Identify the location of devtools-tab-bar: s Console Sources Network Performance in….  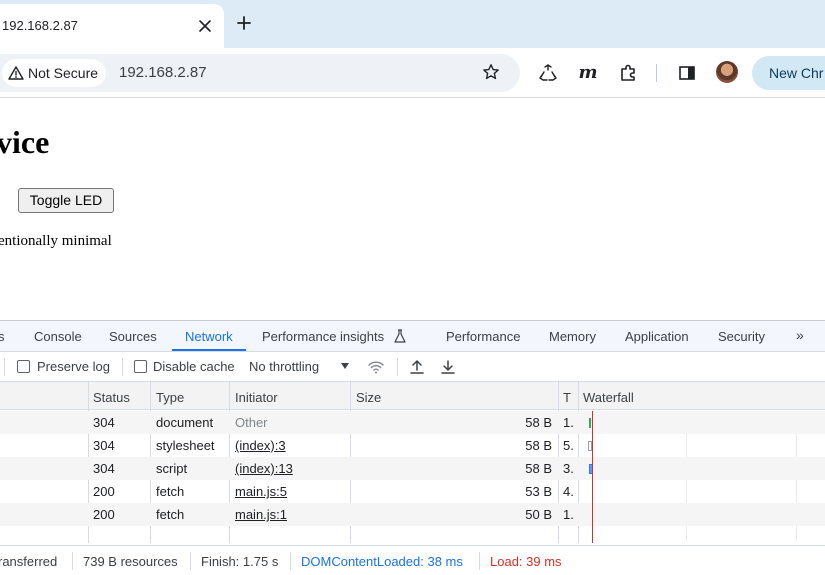
(412, 336).